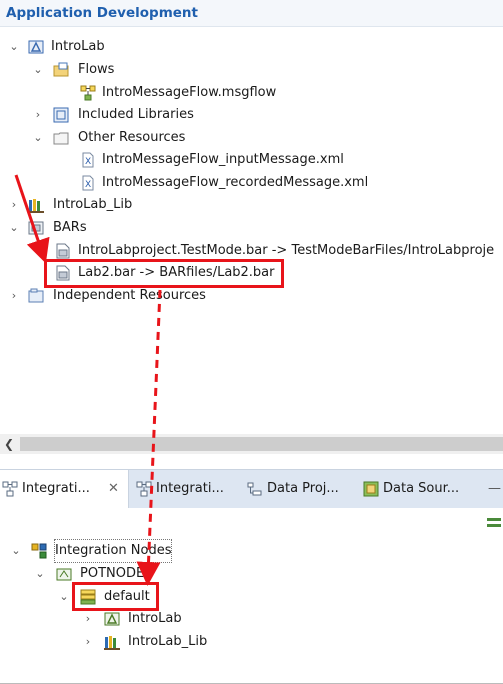 The width and height of the screenshot is (503, 684). I want to click on tree-item-input-message-xml: X IntroMessageFlow_inputMessage.xml, so click(251, 160).